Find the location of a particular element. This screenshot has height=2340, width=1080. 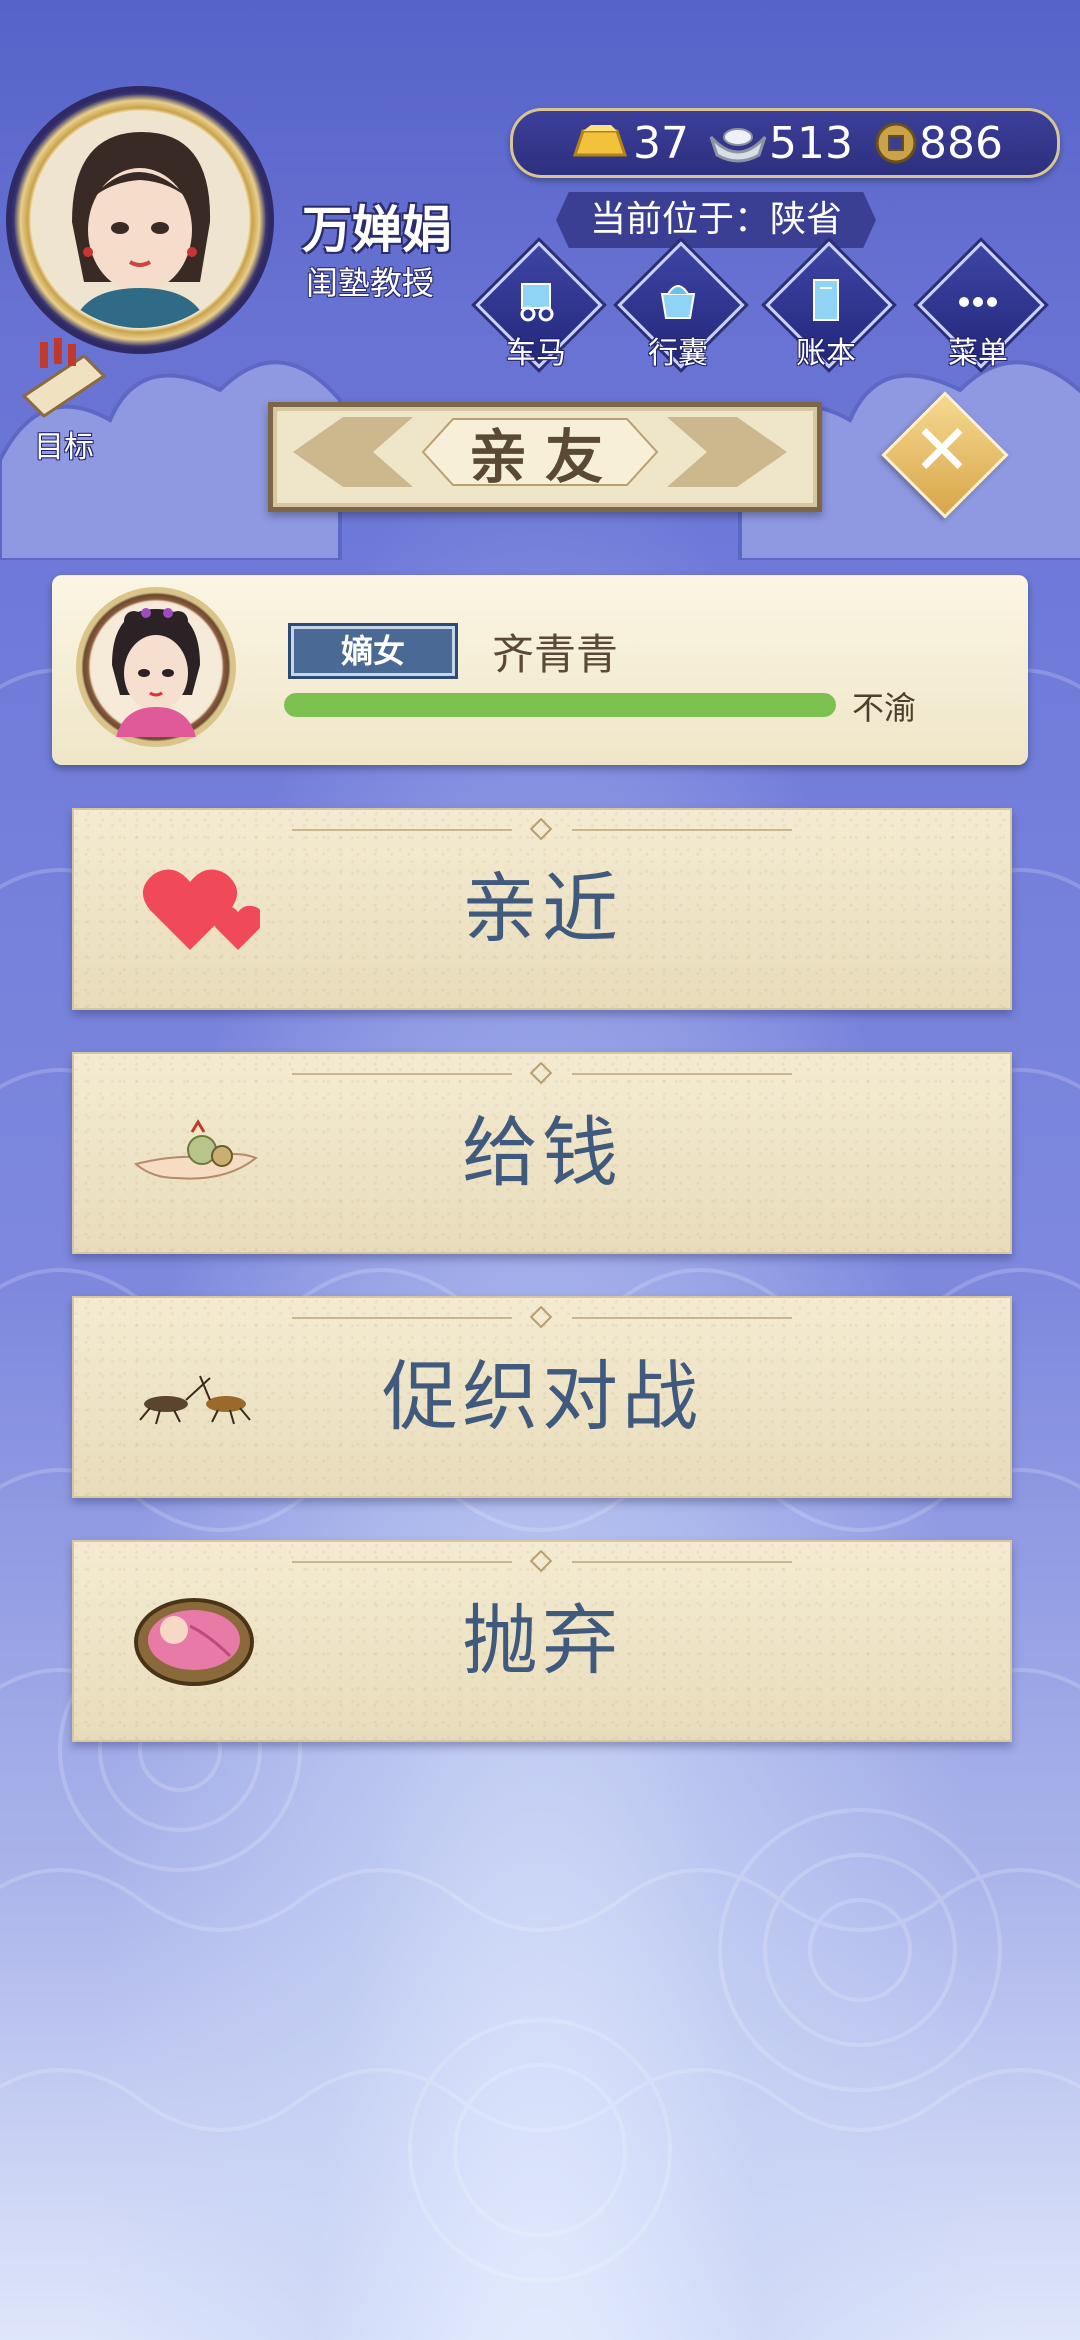

silver-ingot-icon is located at coordinates (738, 145).